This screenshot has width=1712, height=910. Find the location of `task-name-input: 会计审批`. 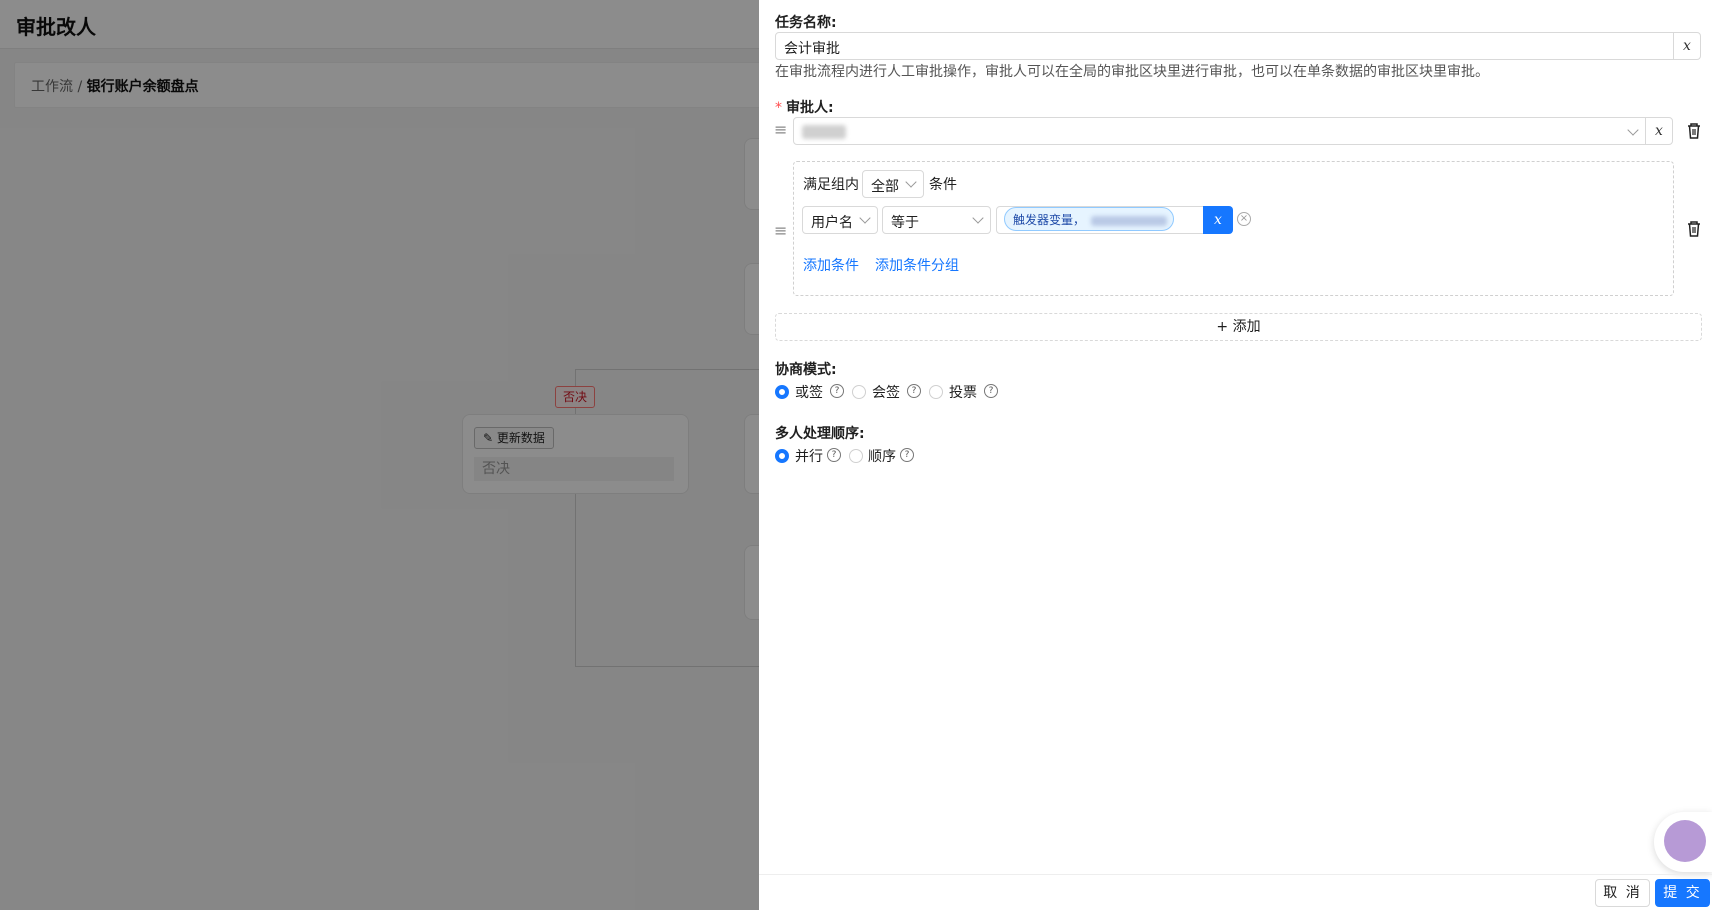

task-name-input: 会计审批 is located at coordinates (1224, 46).